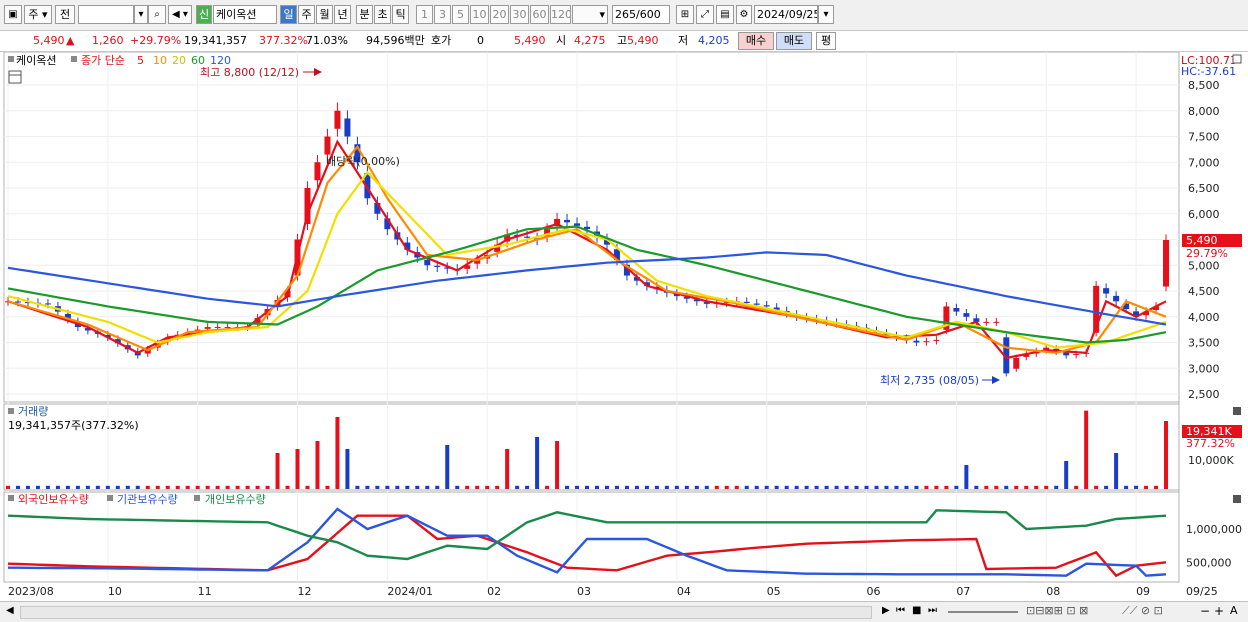  Describe the element at coordinates (342, 14) in the screenshot. I see `period-year-tab: 년` at that location.